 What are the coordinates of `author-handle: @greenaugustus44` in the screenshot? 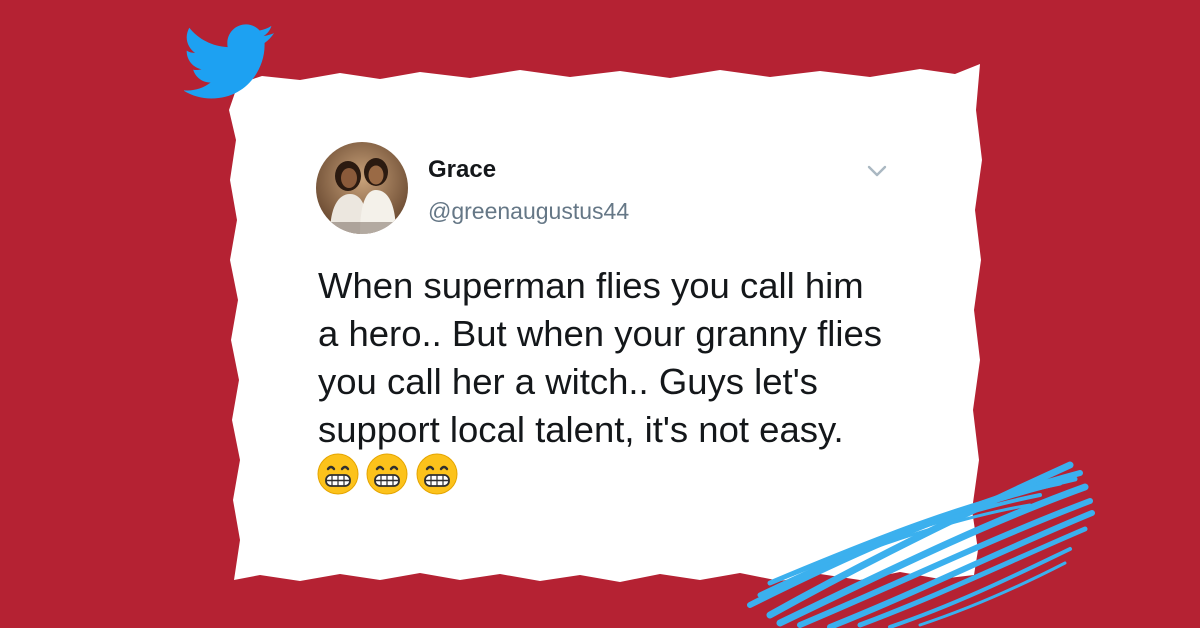 It's located at (528, 211).